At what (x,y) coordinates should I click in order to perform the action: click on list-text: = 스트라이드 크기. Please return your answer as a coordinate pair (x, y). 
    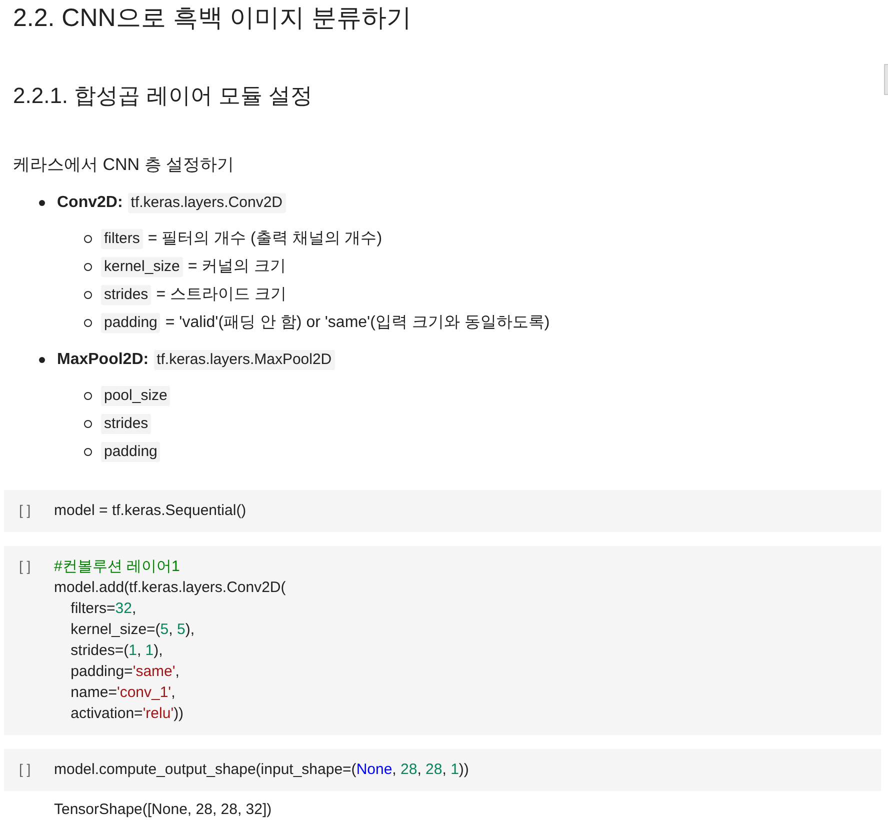
    Looking at the image, I should click on (221, 295).